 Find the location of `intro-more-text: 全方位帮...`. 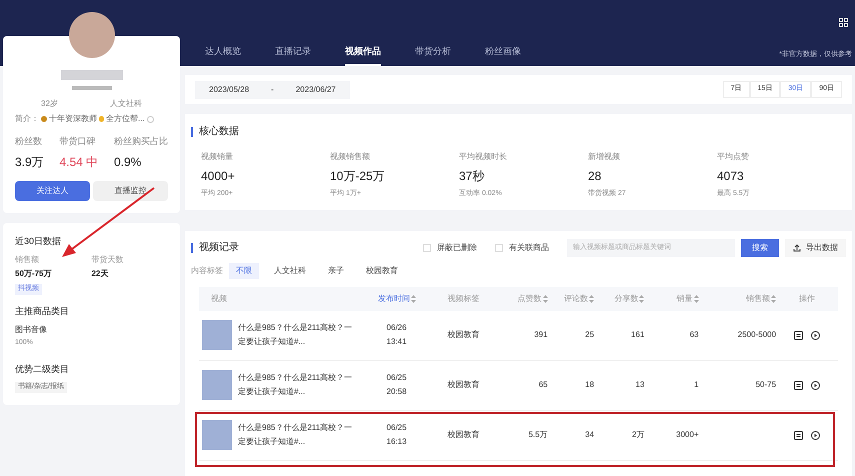

intro-more-text: 全方位帮... is located at coordinates (125, 119).